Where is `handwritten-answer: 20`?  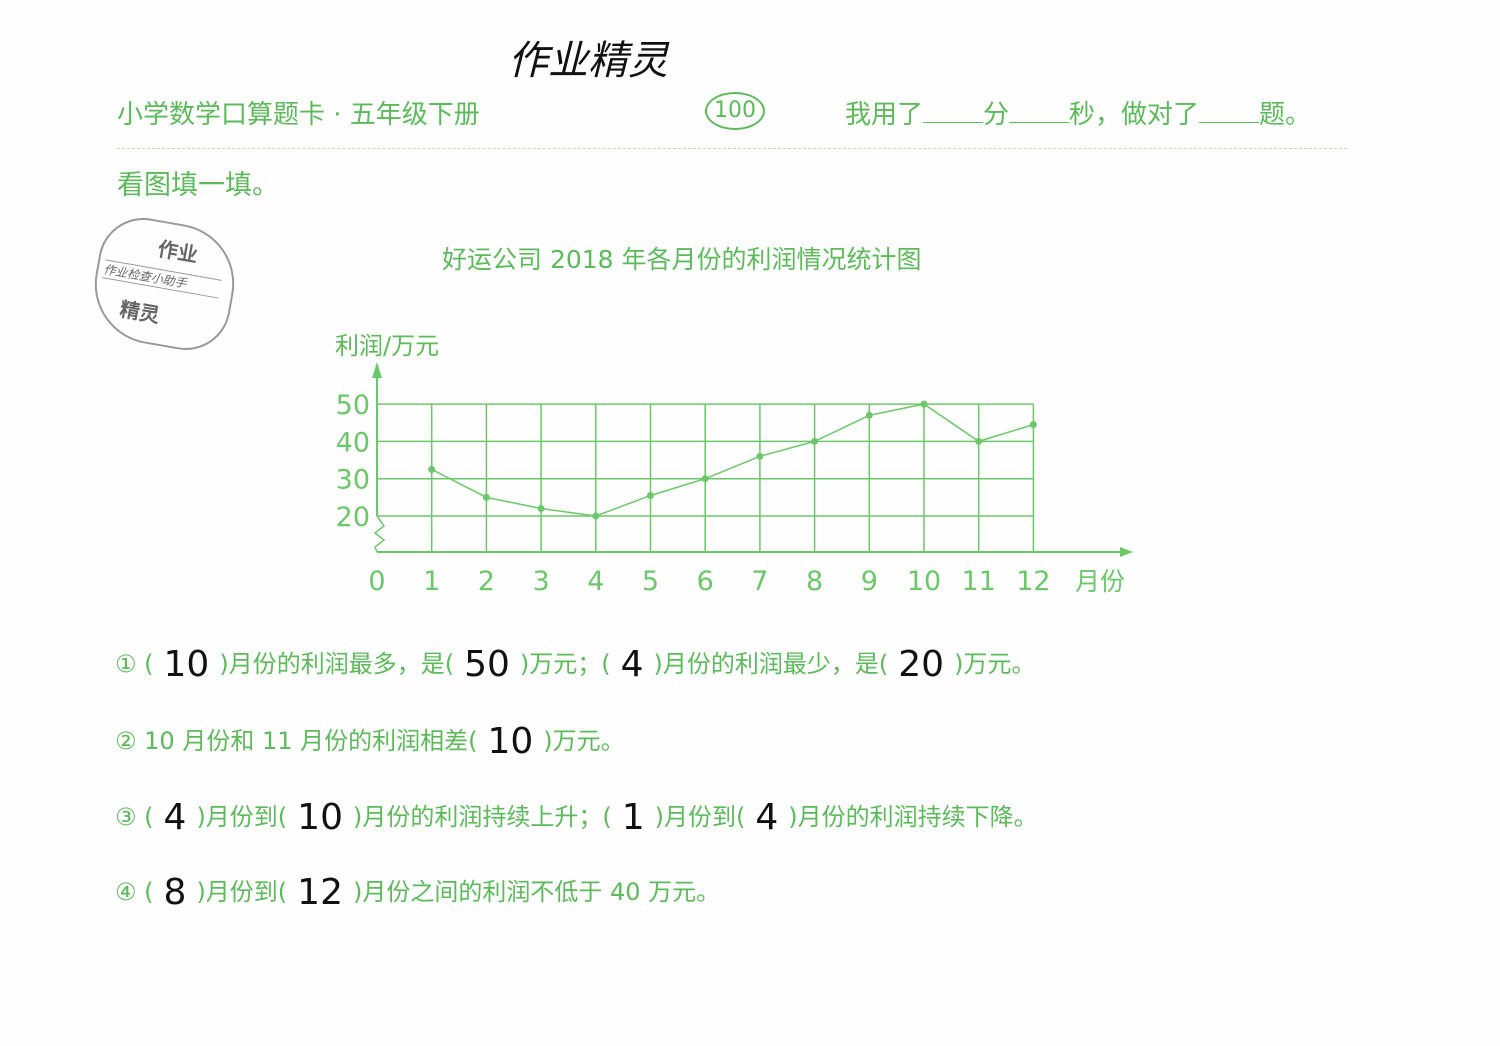 handwritten-answer: 20 is located at coordinates (921, 664).